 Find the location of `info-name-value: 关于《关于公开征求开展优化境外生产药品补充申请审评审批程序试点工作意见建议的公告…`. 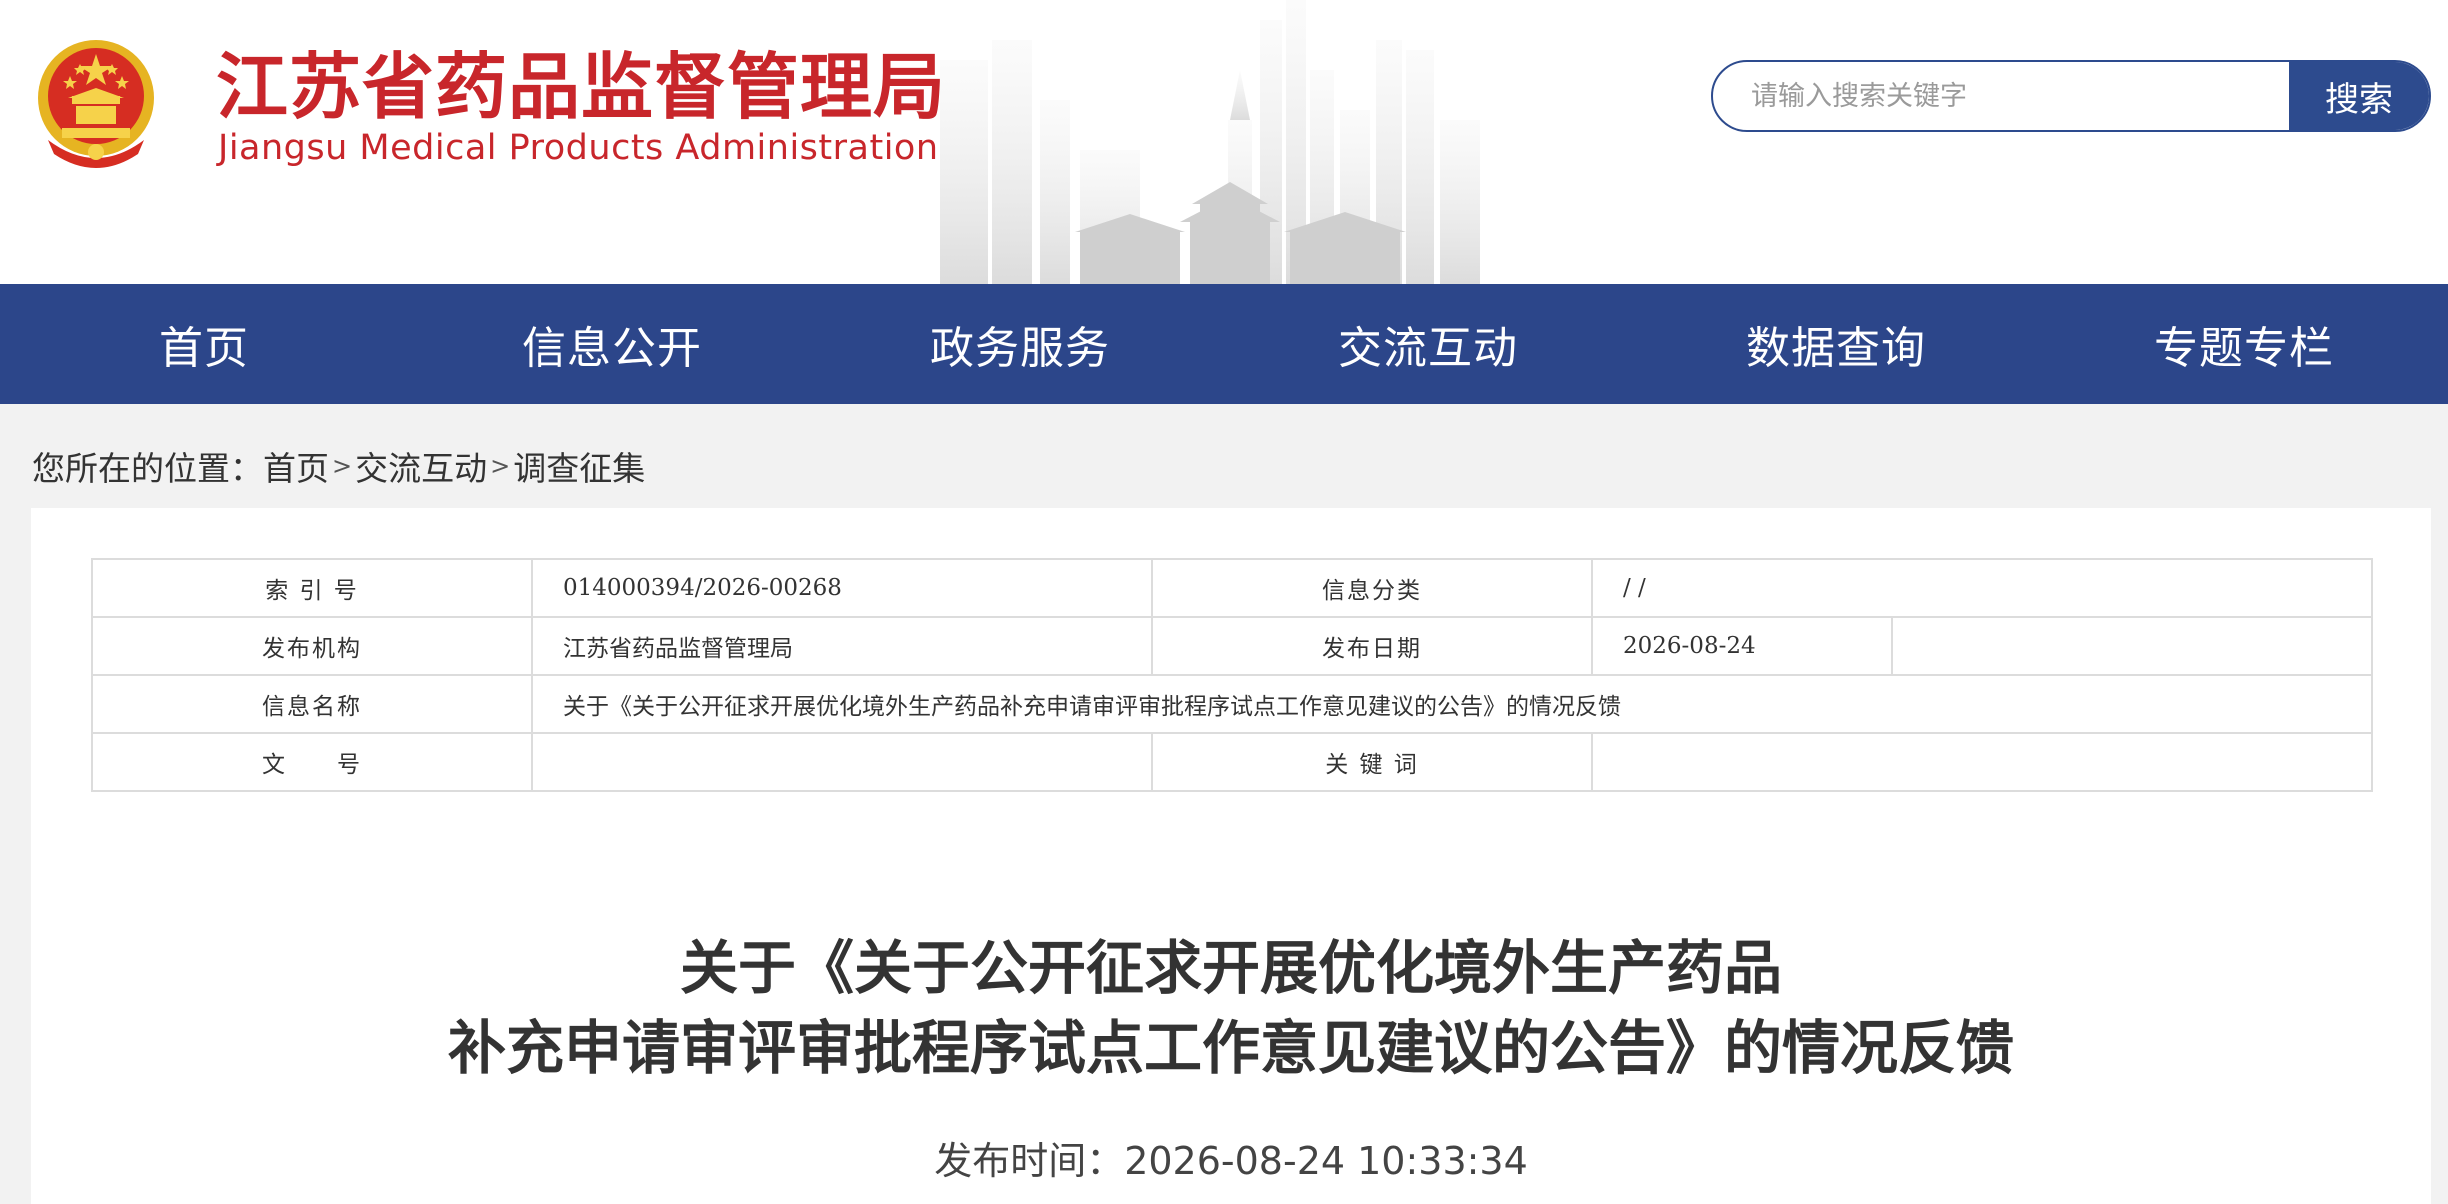

info-name-value: 关于《关于公开征求开展优化境外生产药品补充申请审评审批程序试点工作意见建议的公告… is located at coordinates (1452, 704).